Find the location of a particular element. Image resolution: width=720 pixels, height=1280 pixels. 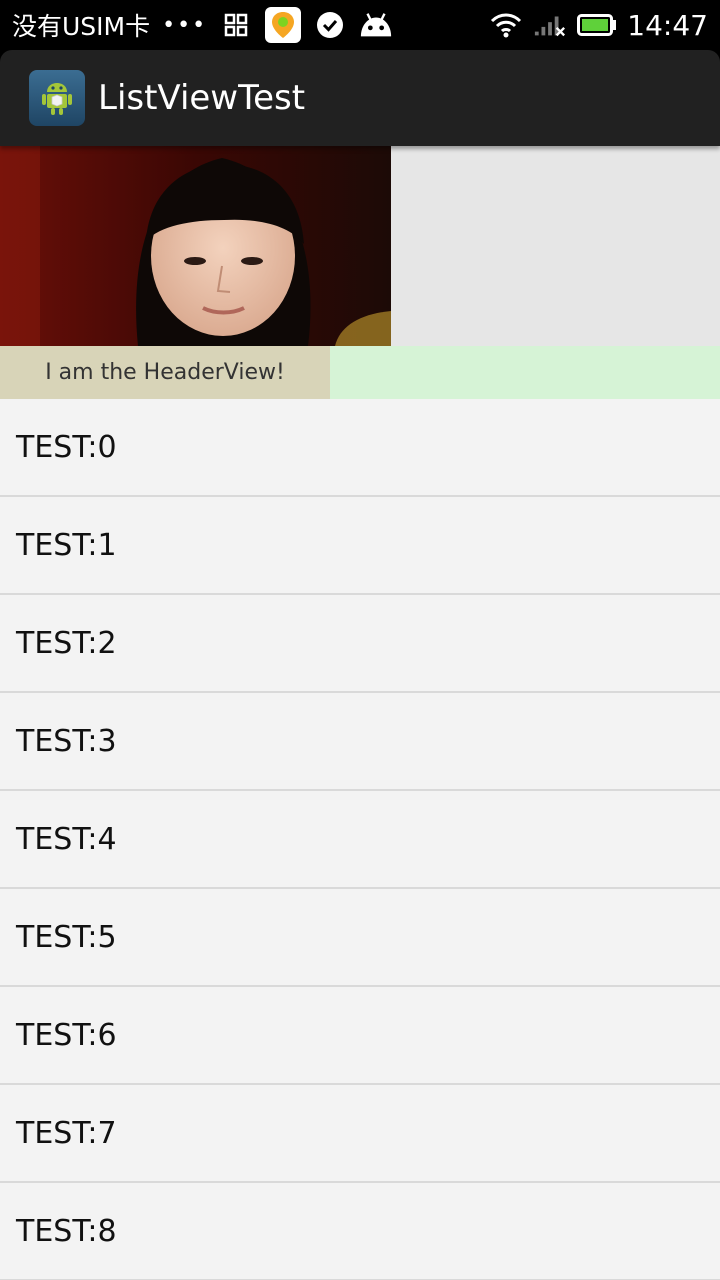

signal-icon is located at coordinates (550, 25).